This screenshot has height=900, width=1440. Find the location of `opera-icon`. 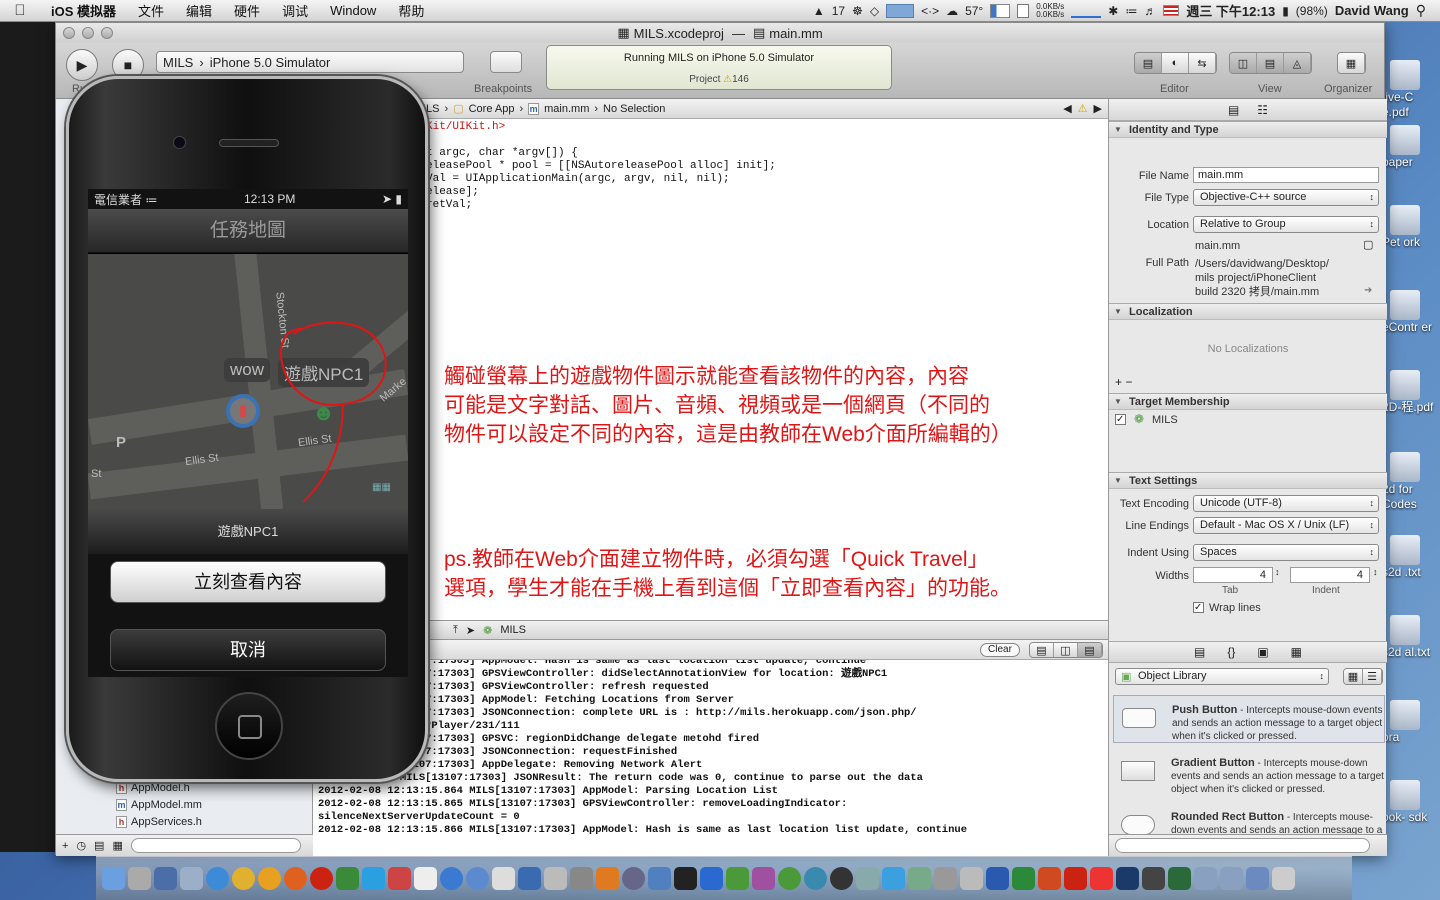

opera-icon is located at coordinates (321, 878).